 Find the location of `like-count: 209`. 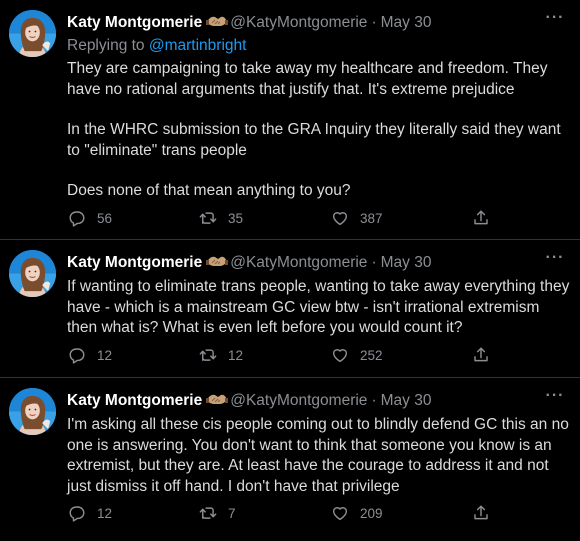

like-count: 209 is located at coordinates (371, 513).